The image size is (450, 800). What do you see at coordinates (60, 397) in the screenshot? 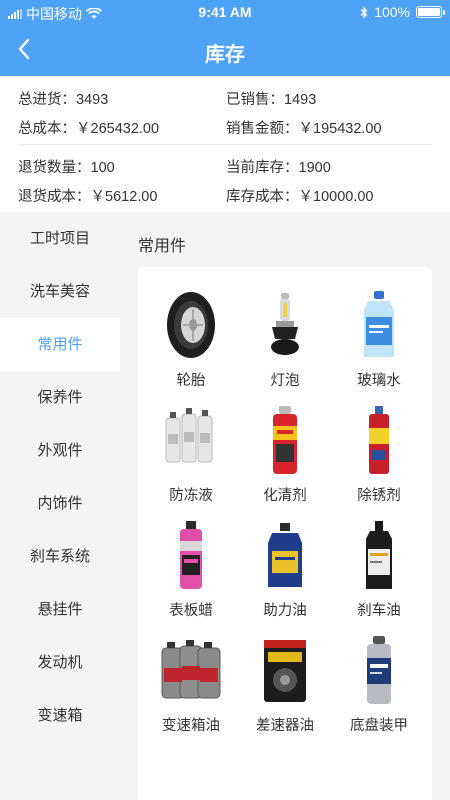
I see `sidebar-item-maintenance-parts: 保养件` at bounding box center [60, 397].